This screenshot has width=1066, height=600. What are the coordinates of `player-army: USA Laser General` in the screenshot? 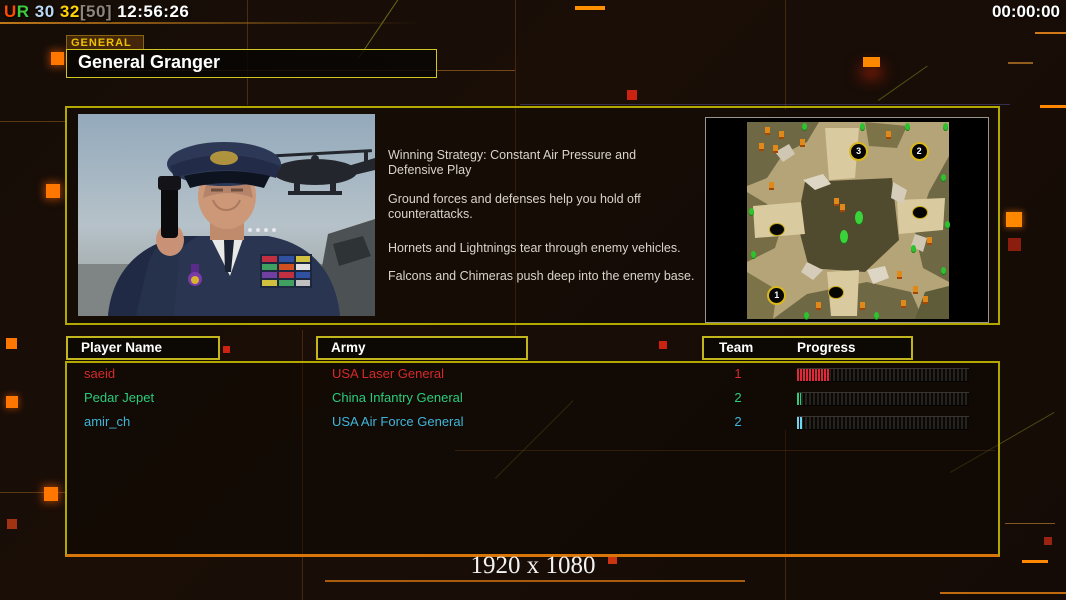 It's located at (388, 373).